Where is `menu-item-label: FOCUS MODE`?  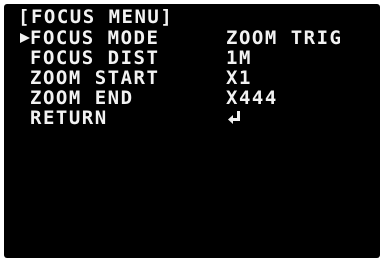 menu-item-label: FOCUS MODE is located at coordinates (95, 38).